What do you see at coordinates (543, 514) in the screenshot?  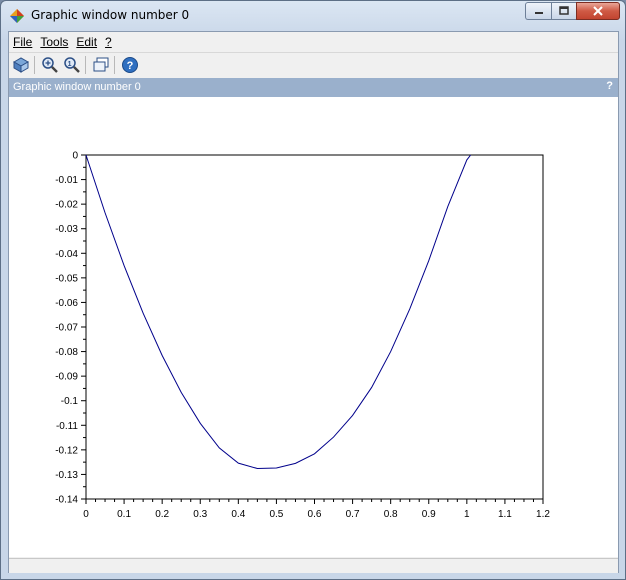 I see `x-tick-label: 1.2` at bounding box center [543, 514].